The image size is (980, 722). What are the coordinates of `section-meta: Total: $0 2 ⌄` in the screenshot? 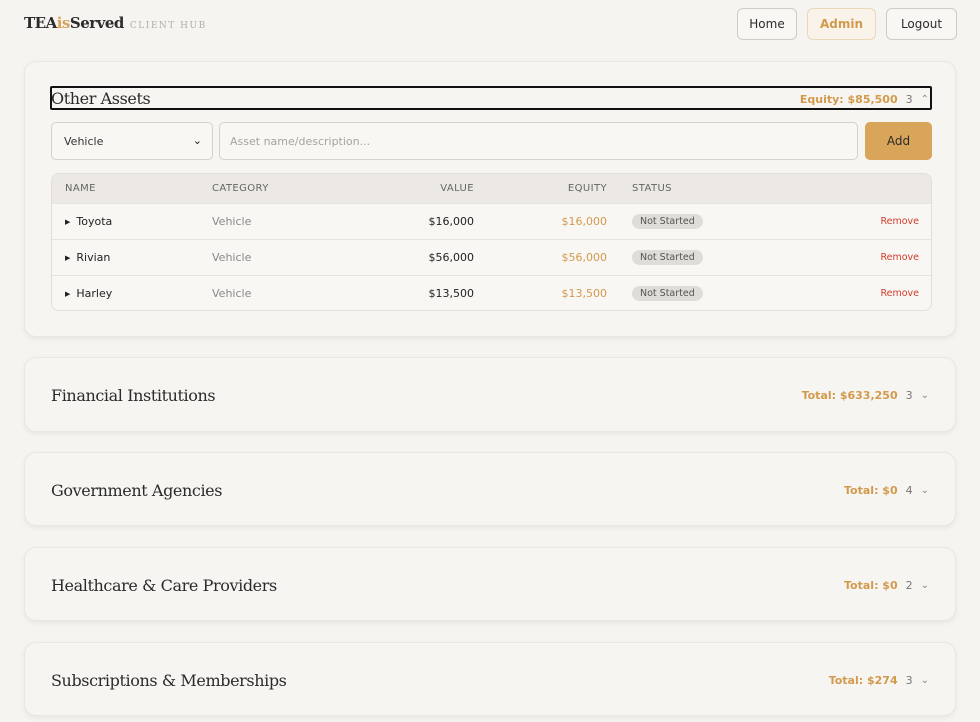 It's located at (886, 585).